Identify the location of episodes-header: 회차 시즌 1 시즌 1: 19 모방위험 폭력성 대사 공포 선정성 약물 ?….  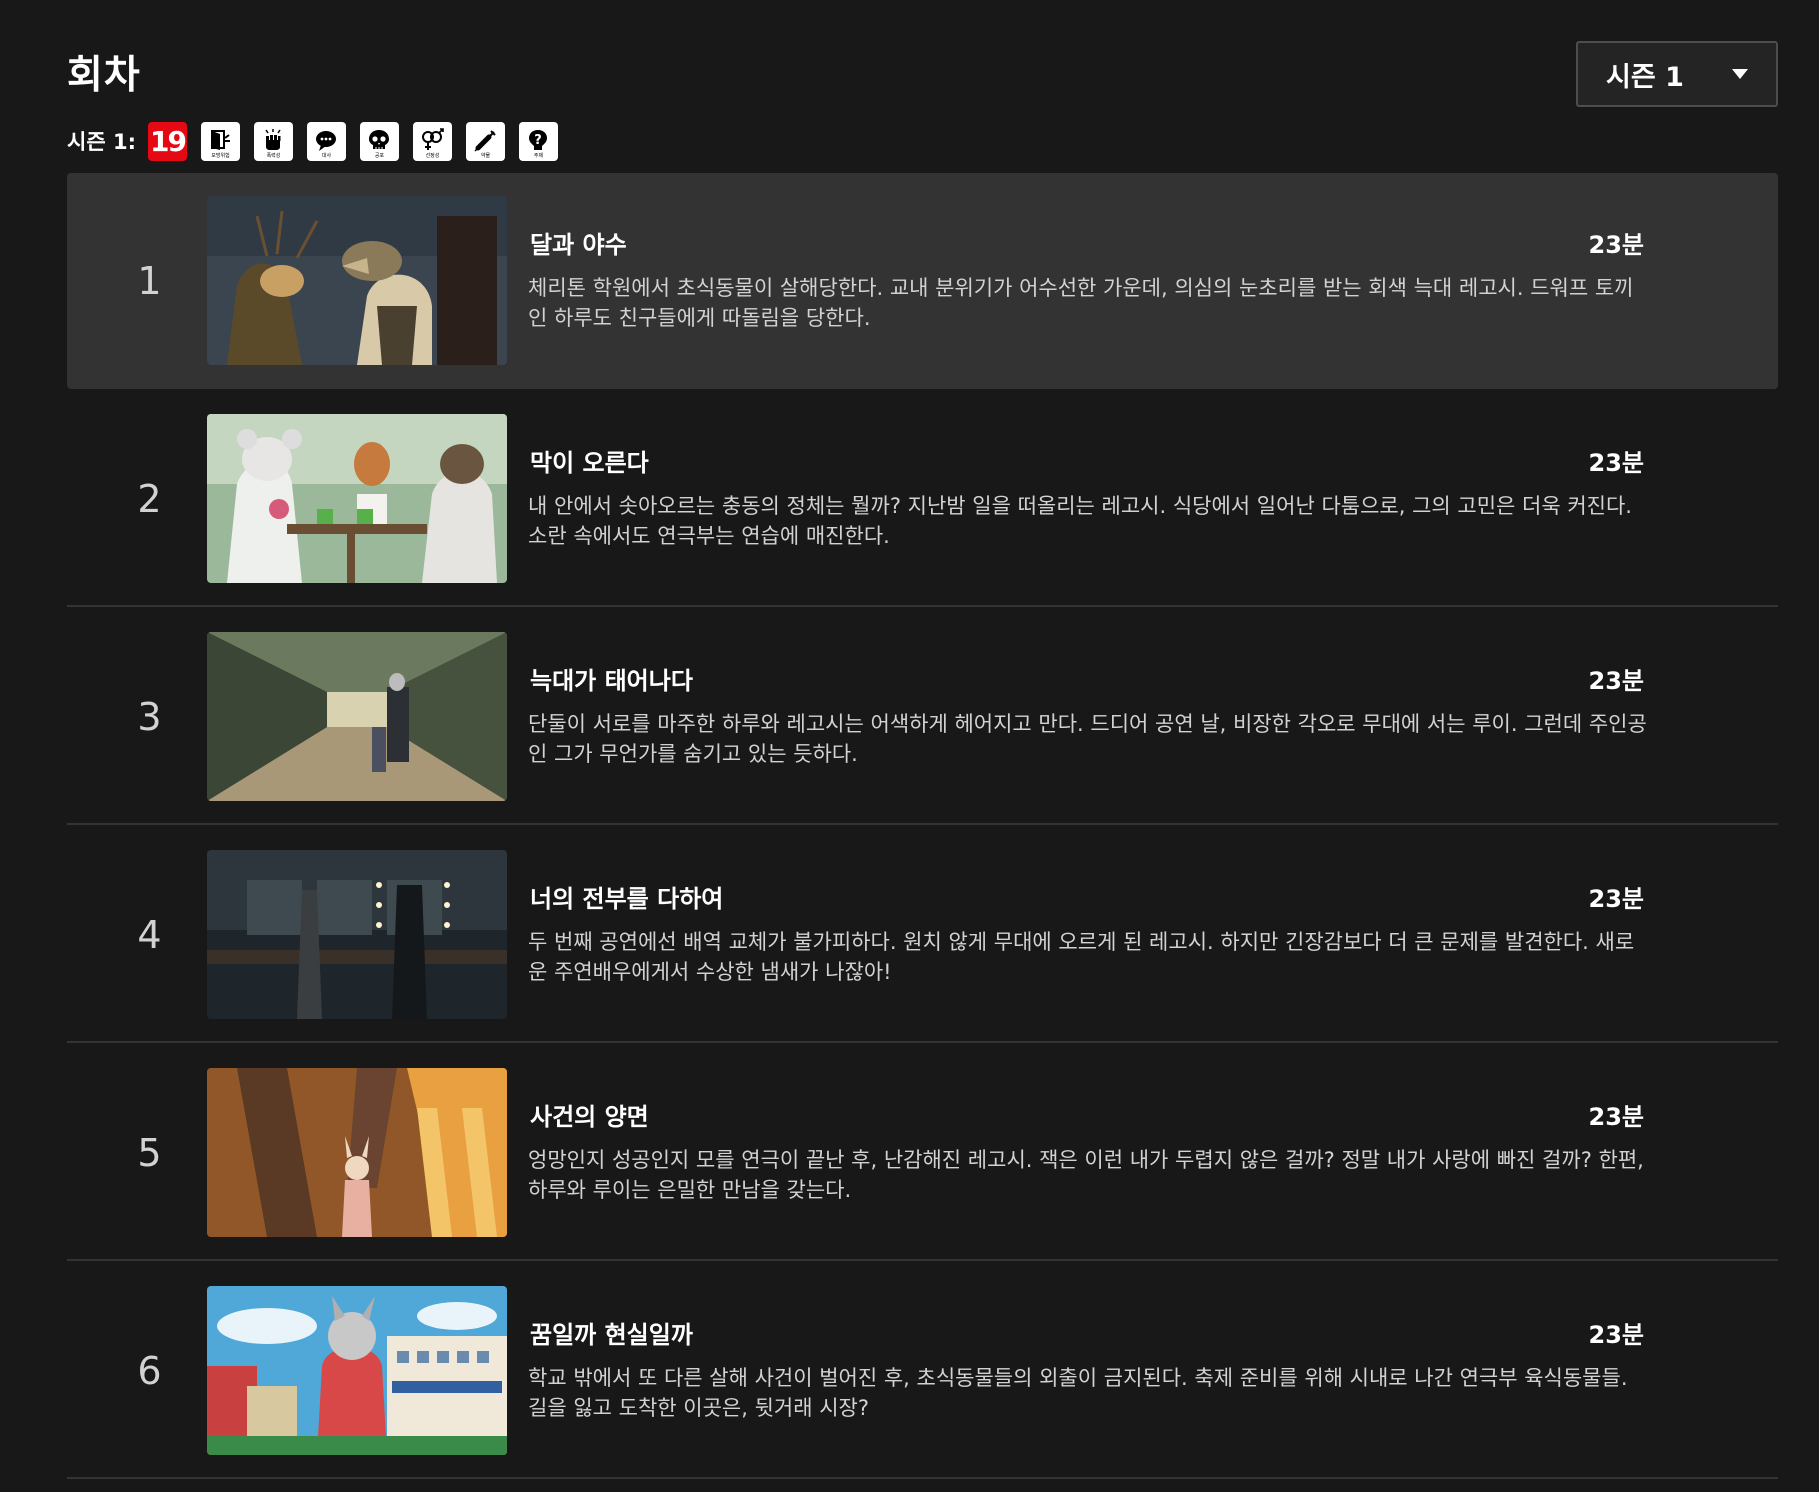
(922, 103).